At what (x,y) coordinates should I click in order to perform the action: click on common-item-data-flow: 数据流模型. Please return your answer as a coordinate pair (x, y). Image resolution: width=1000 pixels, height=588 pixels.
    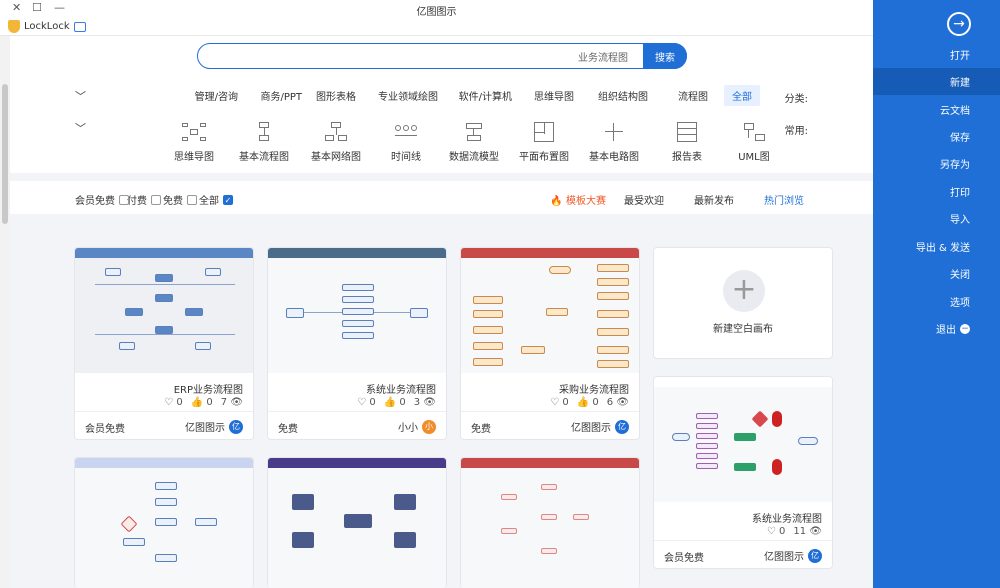
    Looking at the image, I should click on (474, 142).